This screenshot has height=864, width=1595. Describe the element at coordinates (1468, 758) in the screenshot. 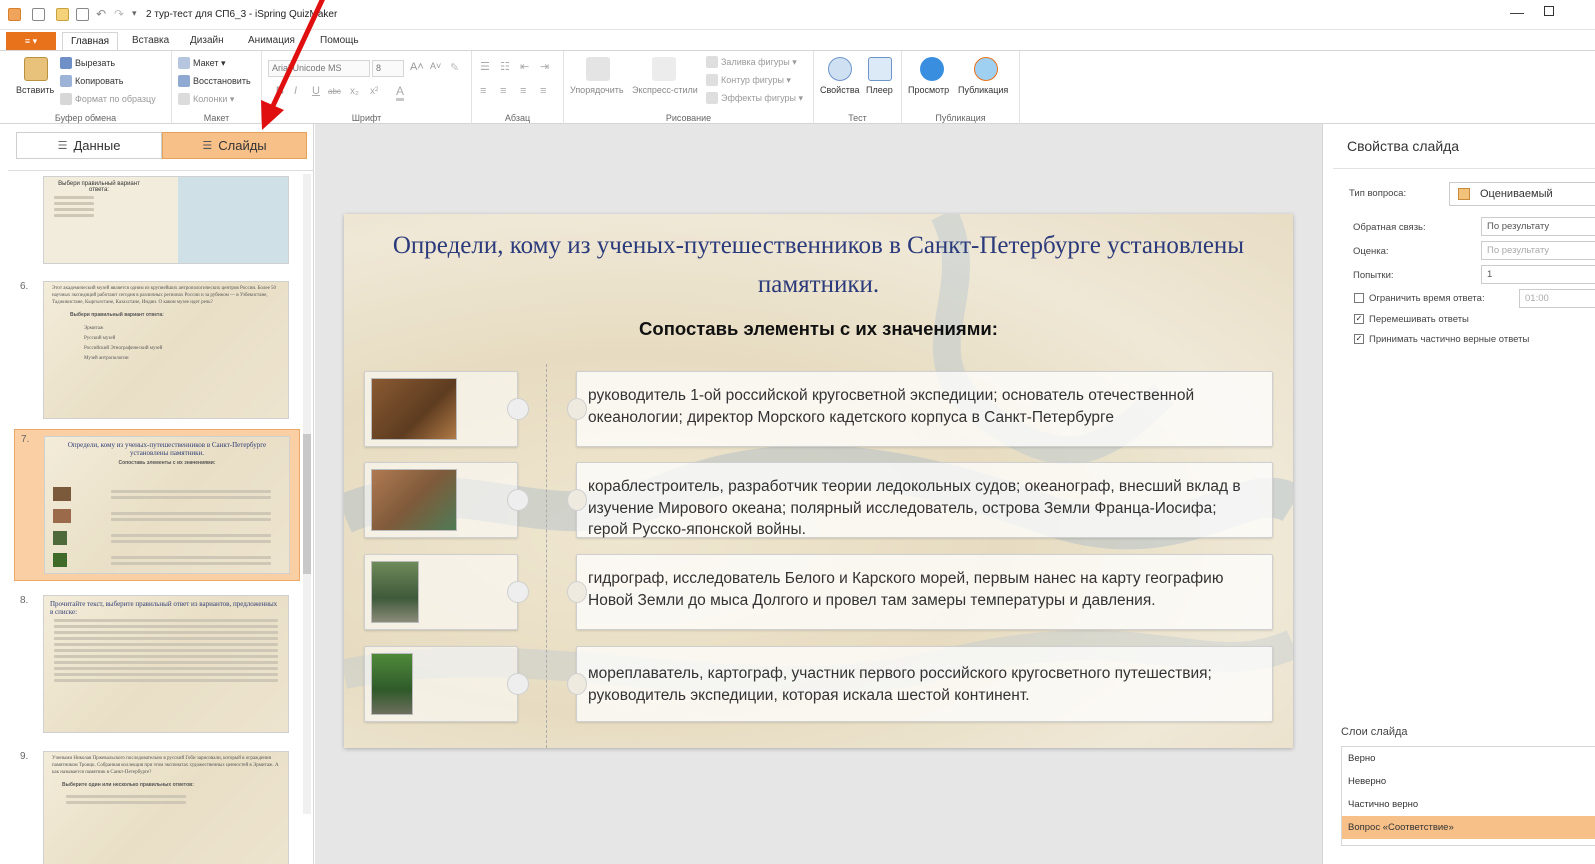

I see `layer-correct: Верно` at that location.